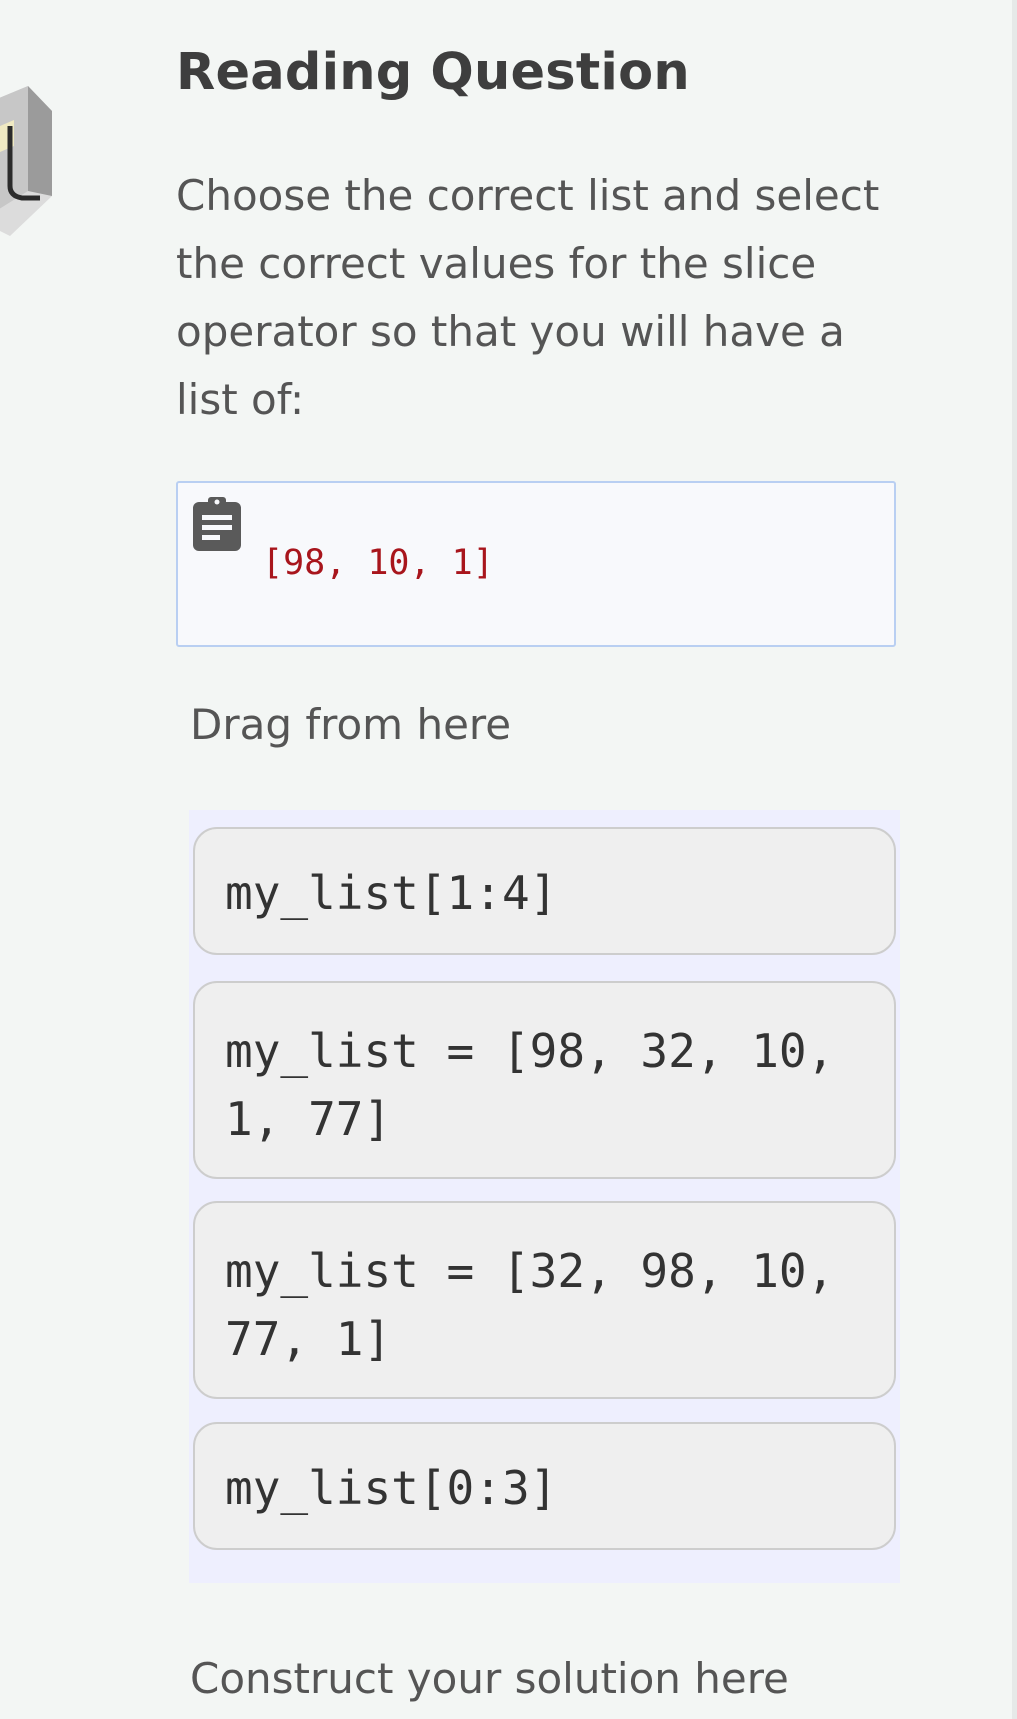 Image resolution: width=1017 pixels, height=1719 pixels. What do you see at coordinates (26, 161) in the screenshot?
I see `cube-logo-icon` at bounding box center [26, 161].